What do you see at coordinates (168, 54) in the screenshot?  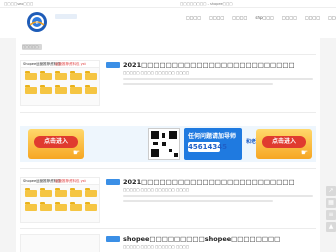 I see `section-divider` at bounding box center [168, 54].